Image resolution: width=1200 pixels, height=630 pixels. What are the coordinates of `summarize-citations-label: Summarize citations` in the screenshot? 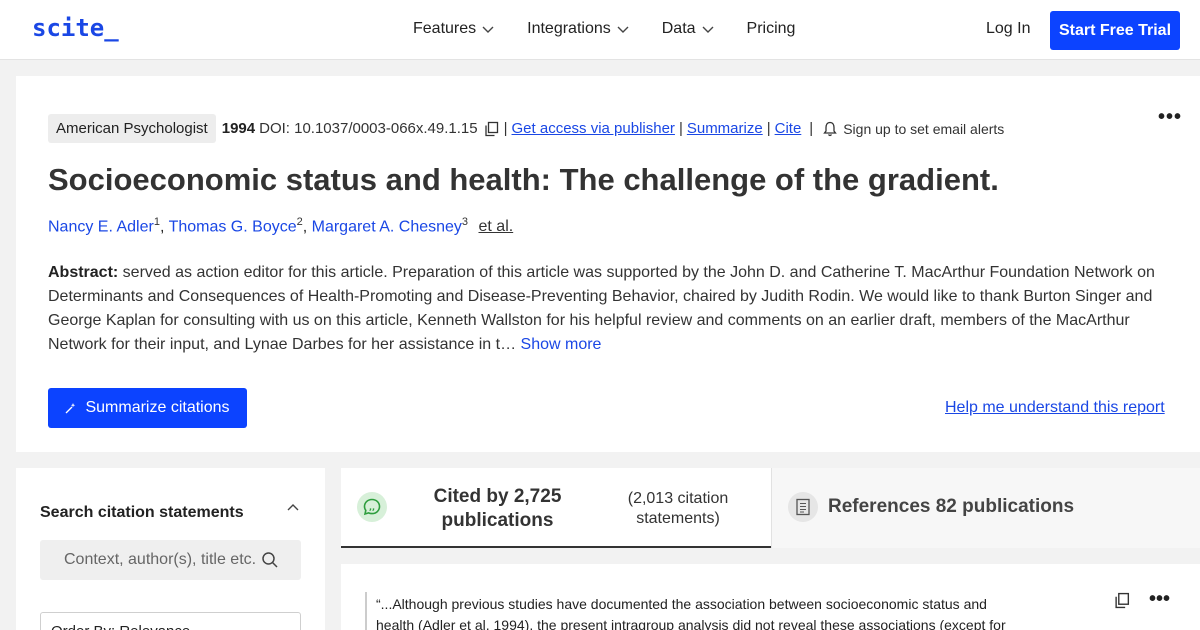 It's located at (157, 407).